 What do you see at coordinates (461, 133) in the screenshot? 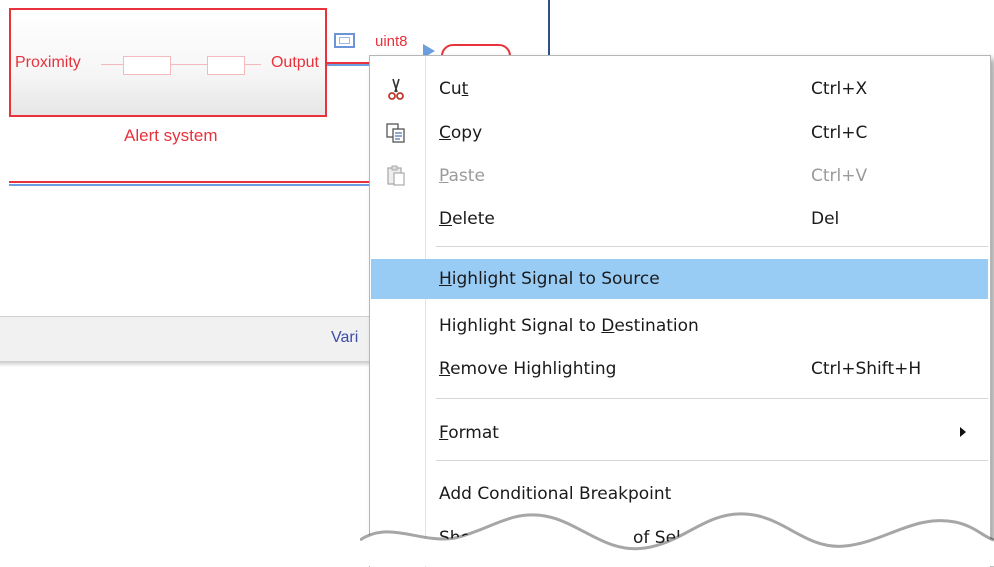
I see `menu-item-label: Copy` at bounding box center [461, 133].